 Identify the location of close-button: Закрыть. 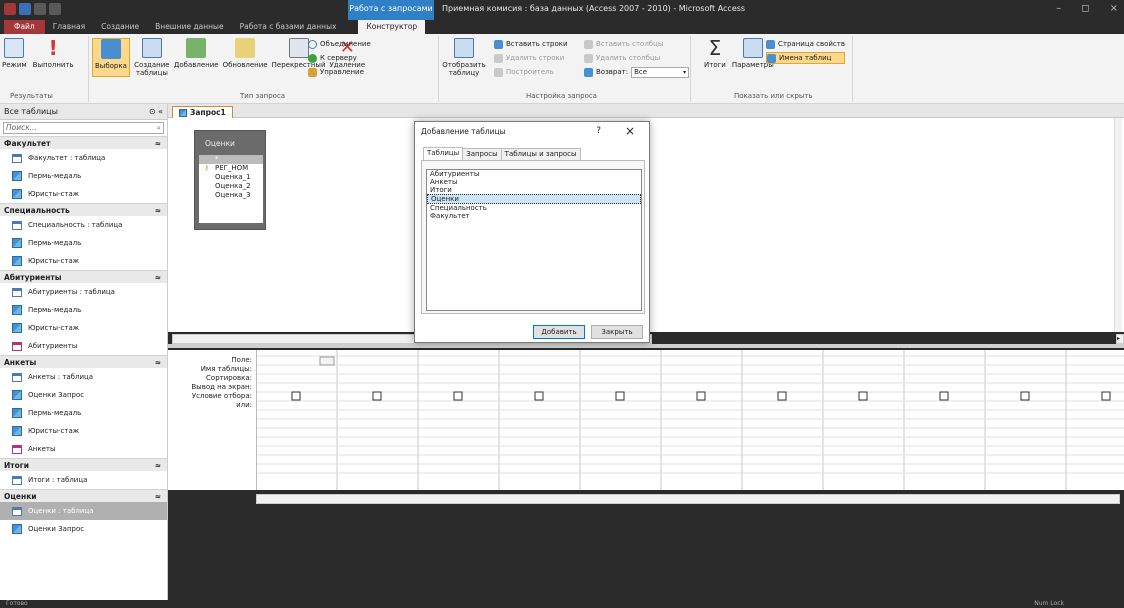
(617, 332).